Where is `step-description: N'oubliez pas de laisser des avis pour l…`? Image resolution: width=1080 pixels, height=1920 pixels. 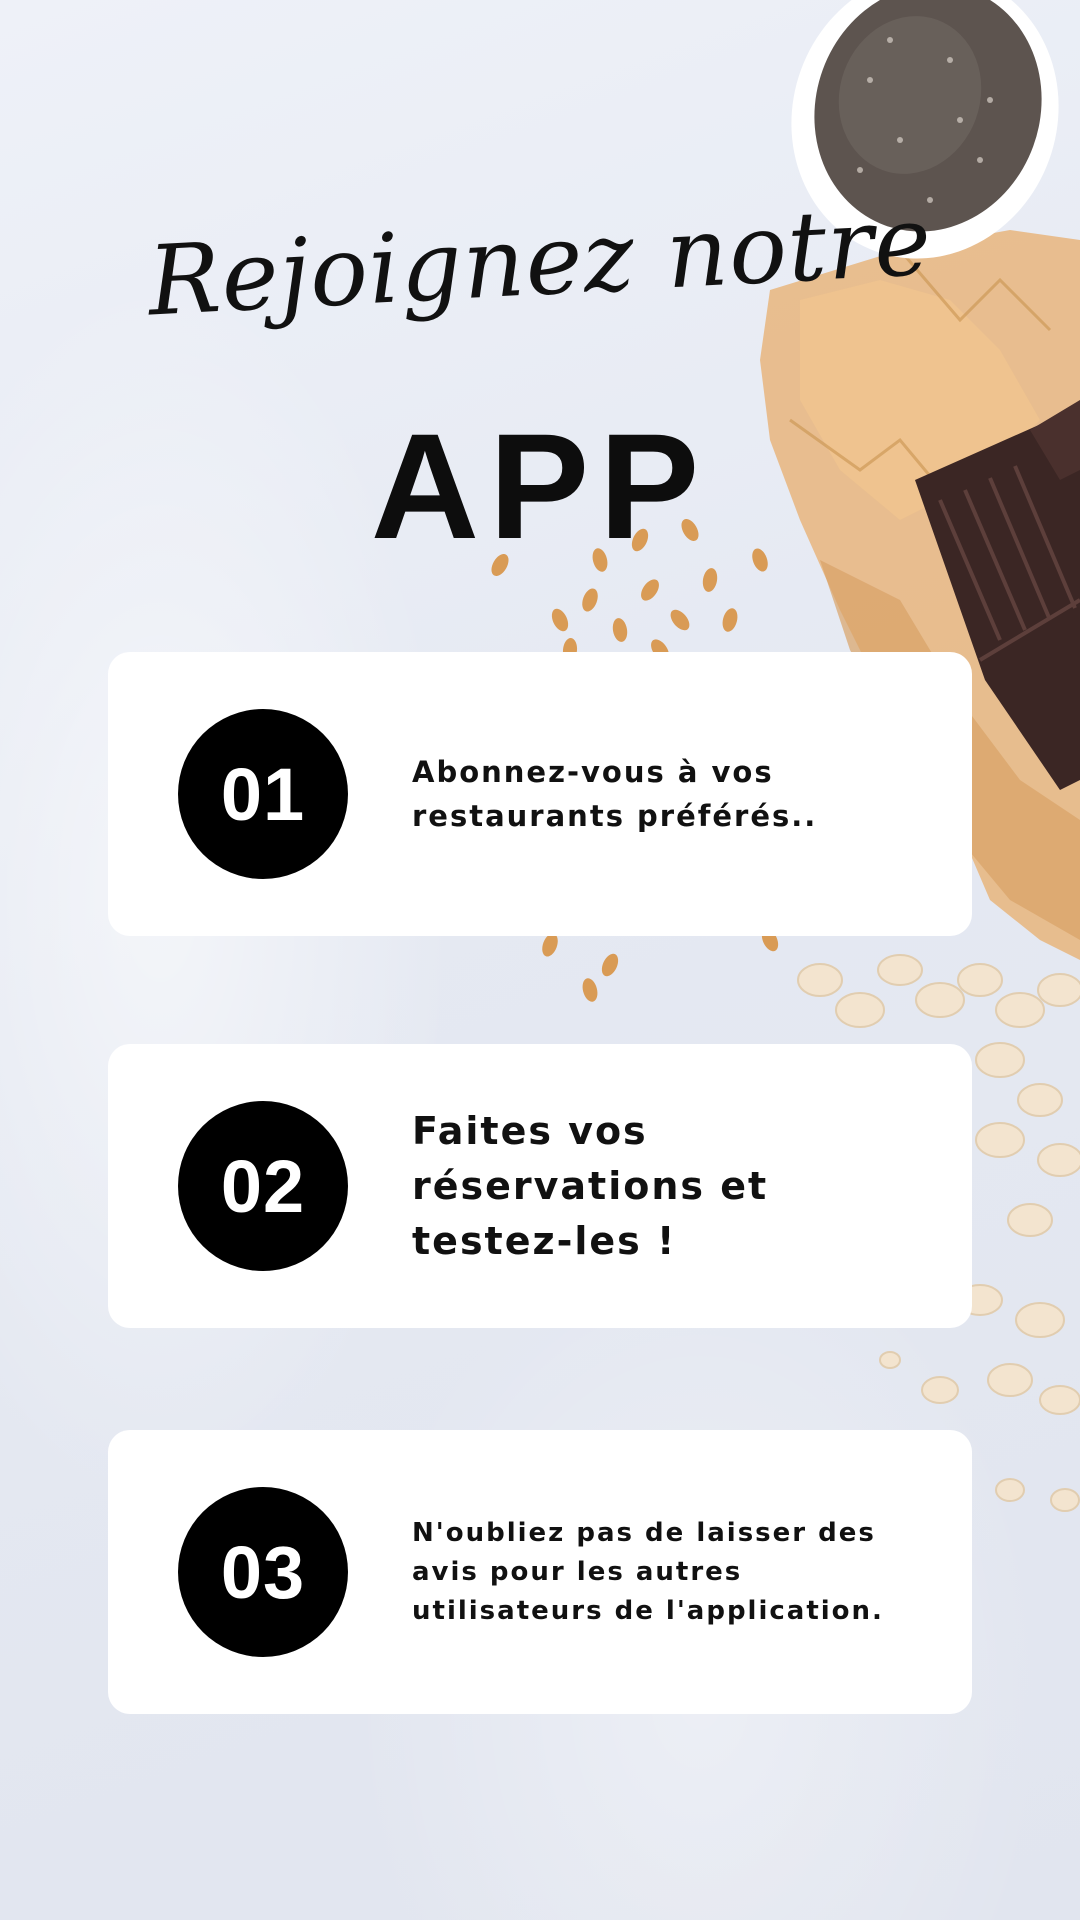
step-description: N'oubliez pas de laisser des avis pour l… is located at coordinates (648, 1571).